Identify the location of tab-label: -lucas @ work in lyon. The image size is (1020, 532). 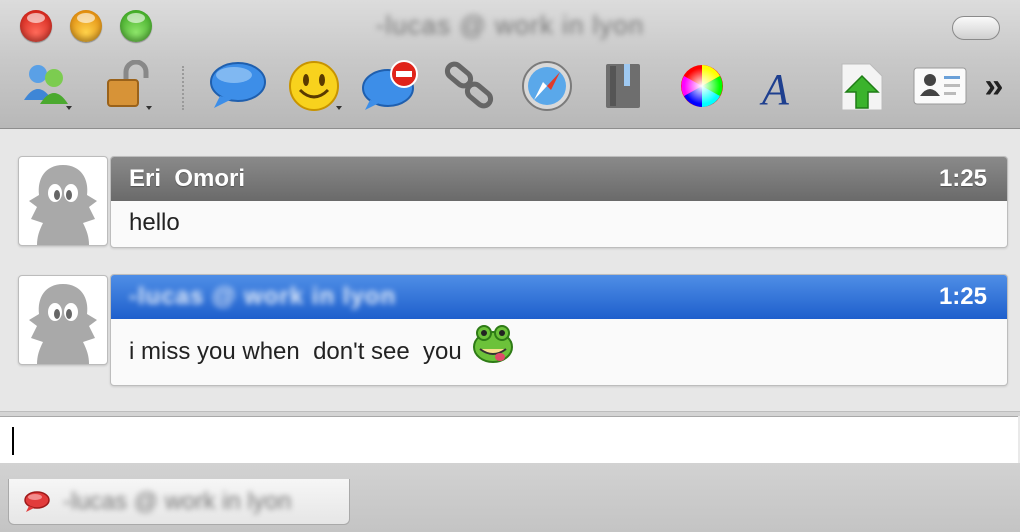
(177, 501).